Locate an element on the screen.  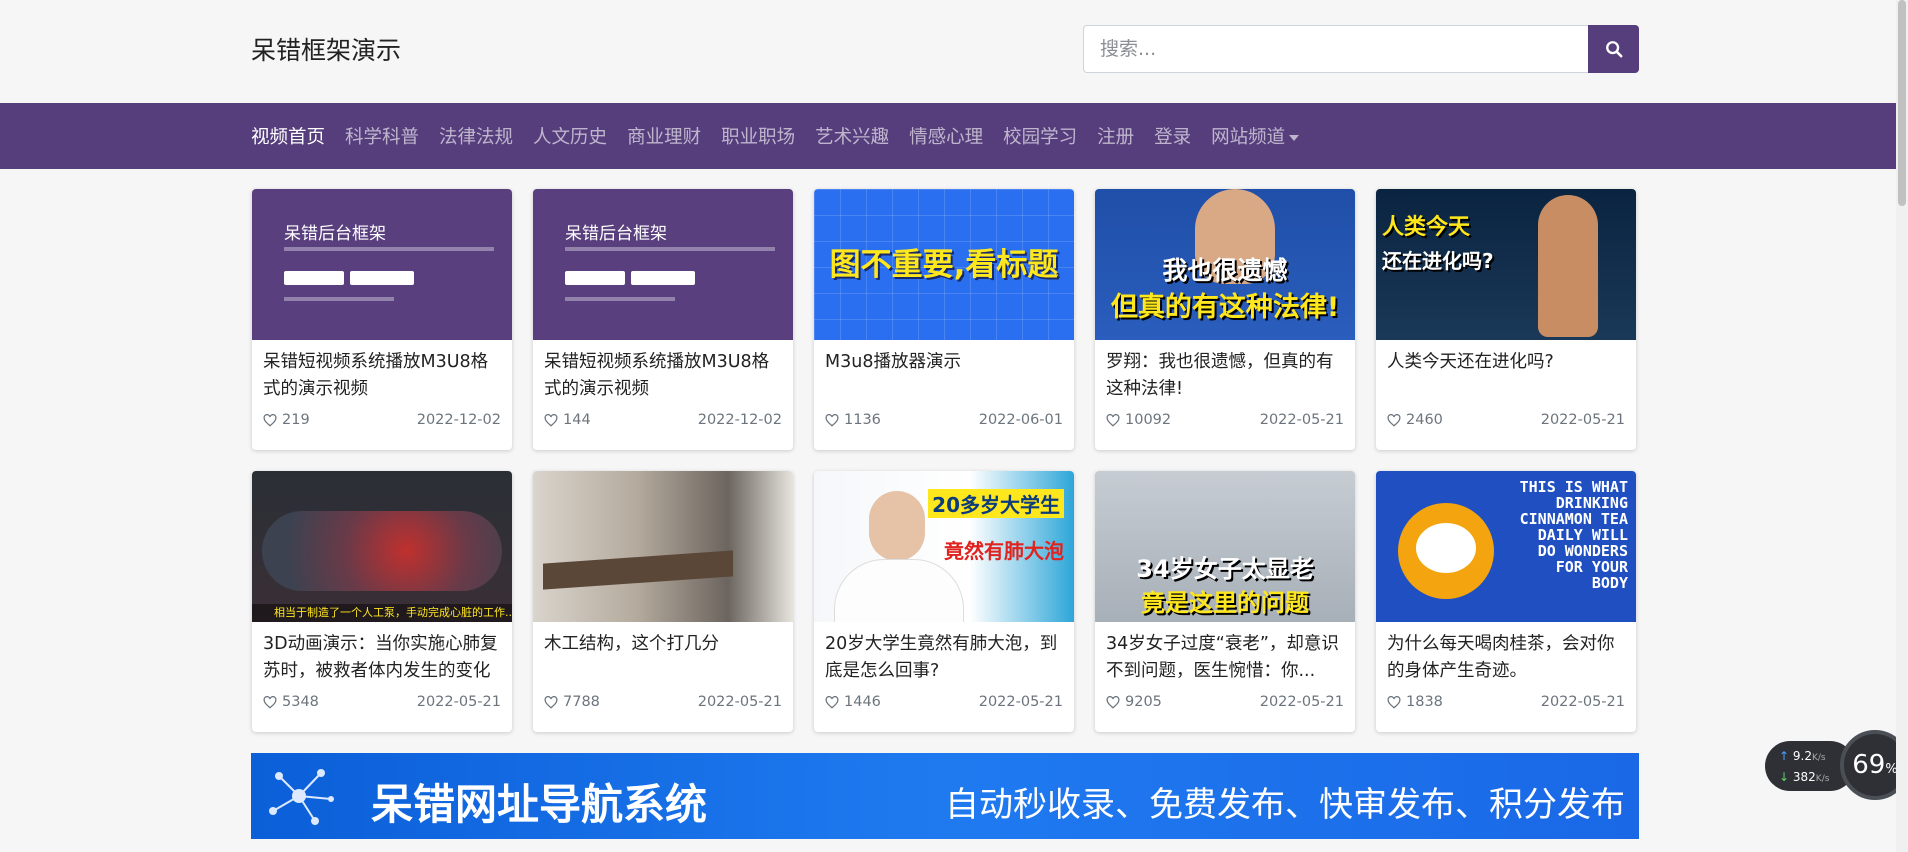
like-count-value: 7788 is located at coordinates (581, 702).